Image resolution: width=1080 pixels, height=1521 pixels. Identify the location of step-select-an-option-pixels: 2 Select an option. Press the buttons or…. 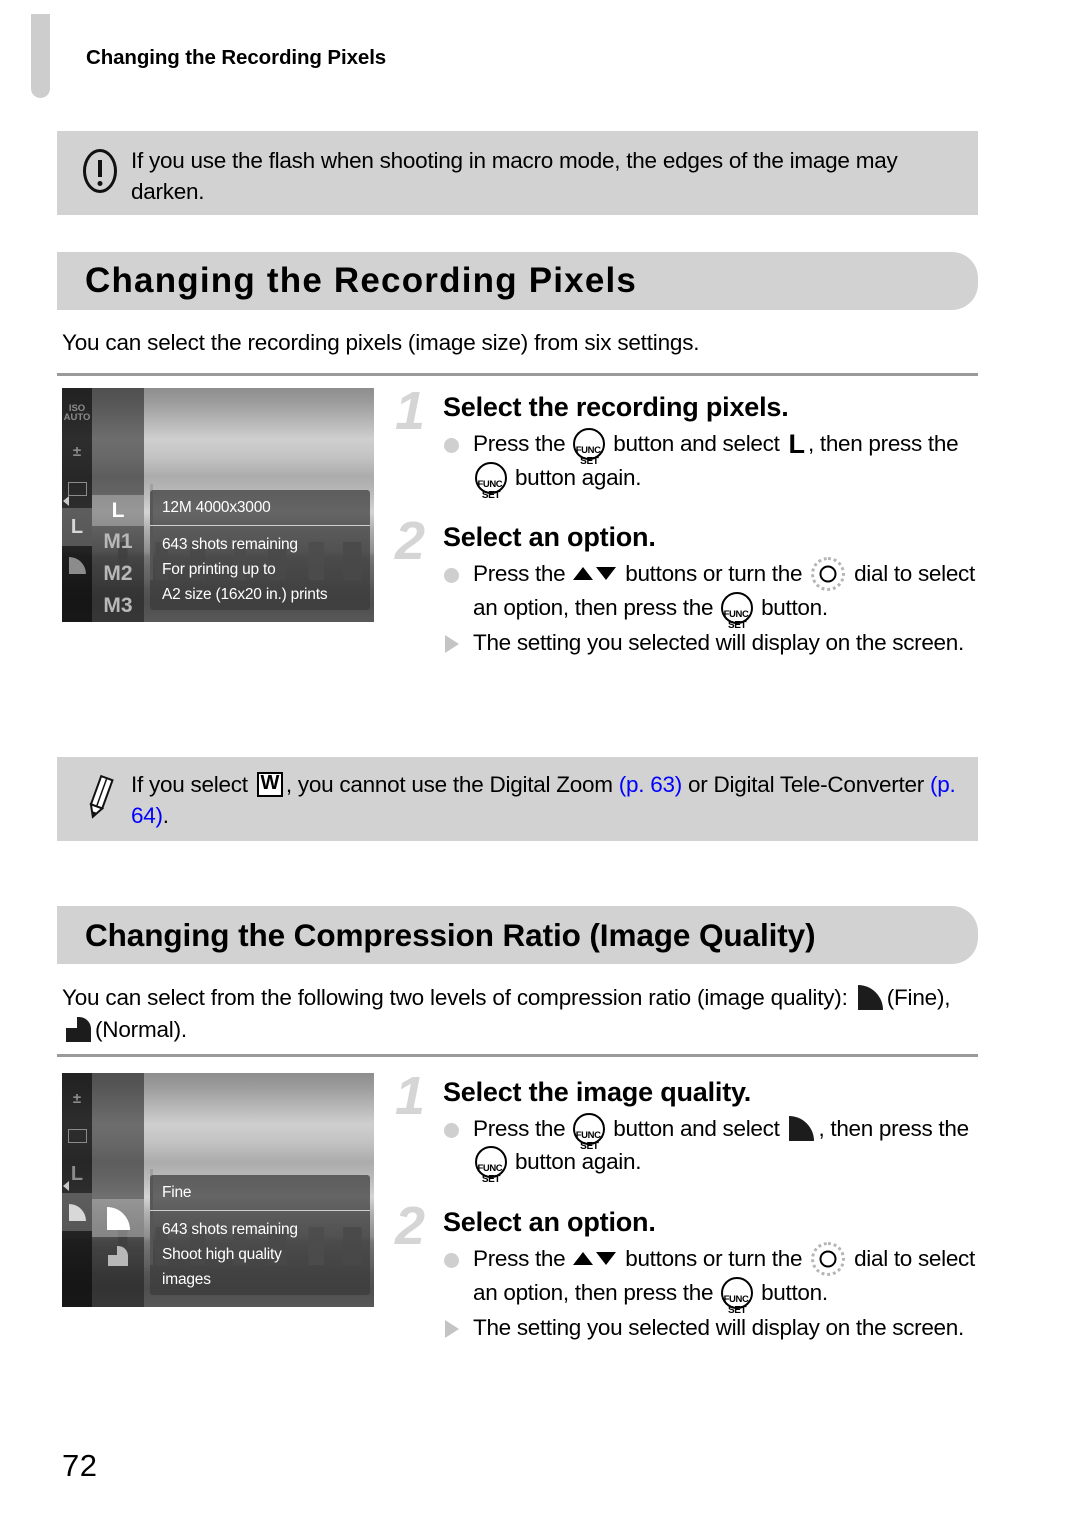
(690, 587).